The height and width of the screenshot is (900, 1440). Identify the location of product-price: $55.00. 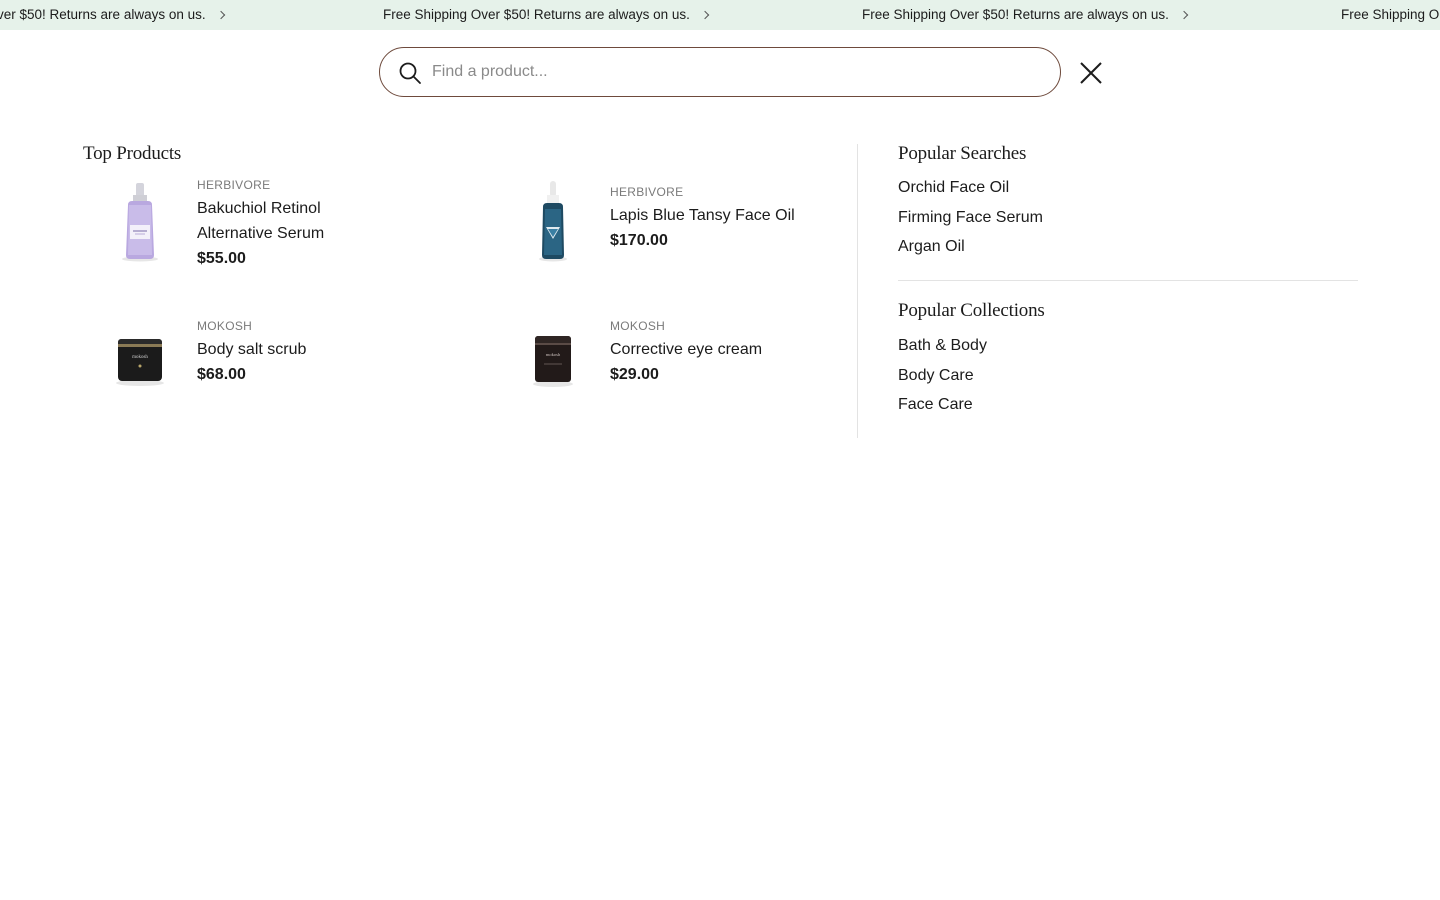
(221, 258).